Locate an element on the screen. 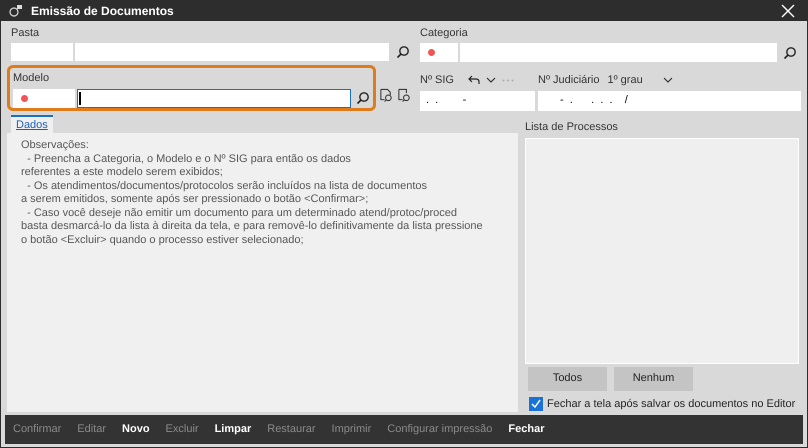  tab: Dados is located at coordinates (32, 124).